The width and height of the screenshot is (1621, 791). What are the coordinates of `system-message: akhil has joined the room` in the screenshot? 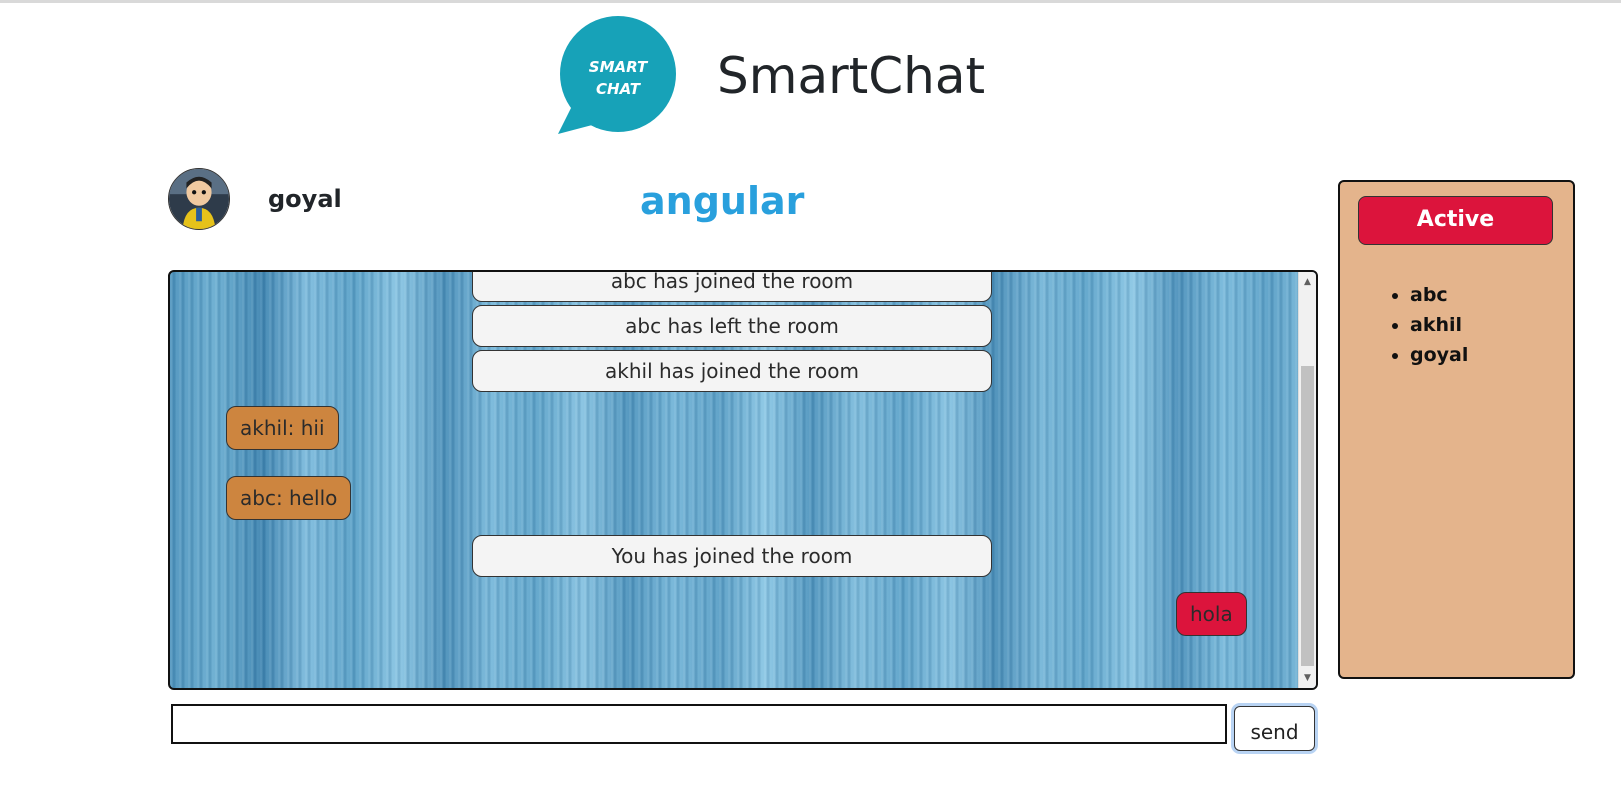 It's located at (732, 371).